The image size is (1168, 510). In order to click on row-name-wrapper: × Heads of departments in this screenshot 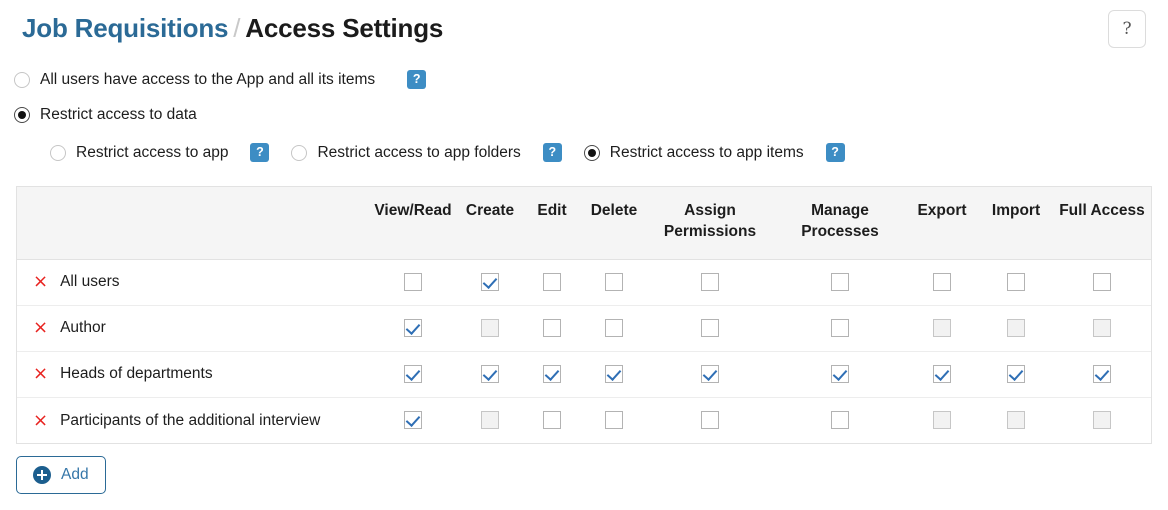, I will do `click(200, 374)`.